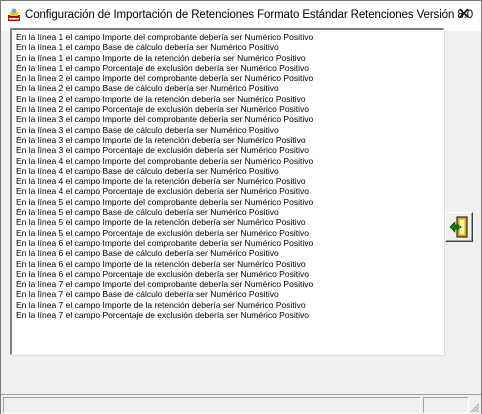 Image resolution: width=482 pixels, height=414 pixels. I want to click on exit-button, so click(459, 227).